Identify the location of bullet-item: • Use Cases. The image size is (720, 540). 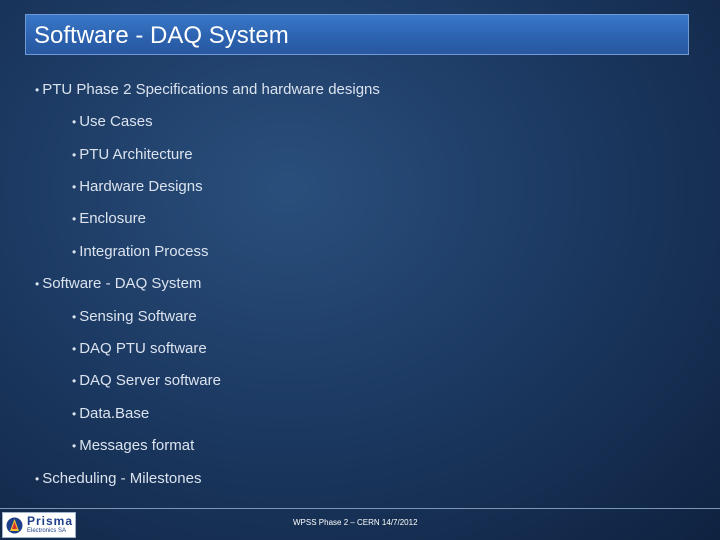
(112, 122).